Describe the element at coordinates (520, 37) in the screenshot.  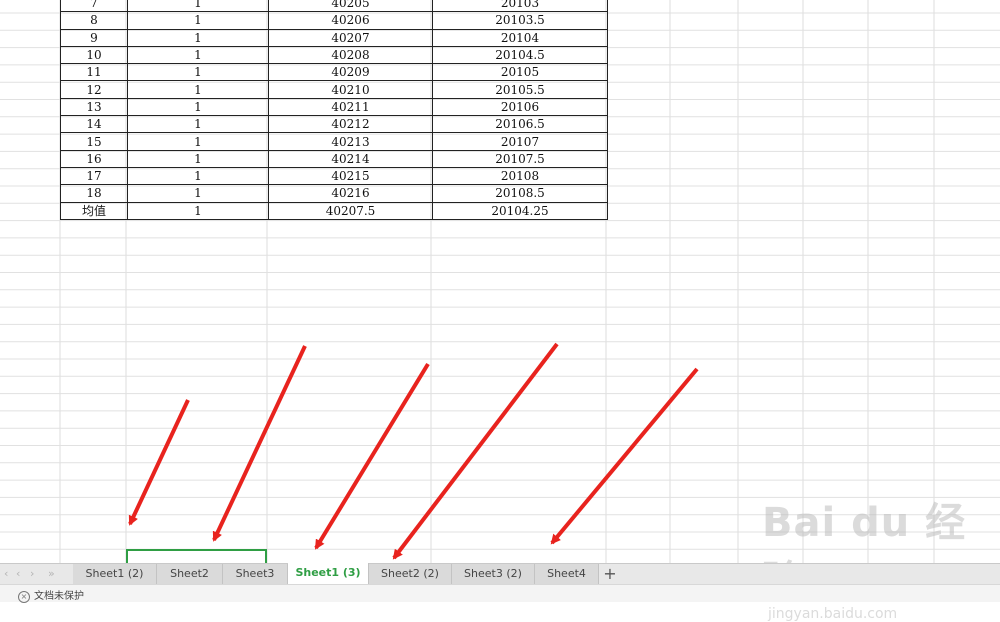
I see `table-cell: 20104` at that location.